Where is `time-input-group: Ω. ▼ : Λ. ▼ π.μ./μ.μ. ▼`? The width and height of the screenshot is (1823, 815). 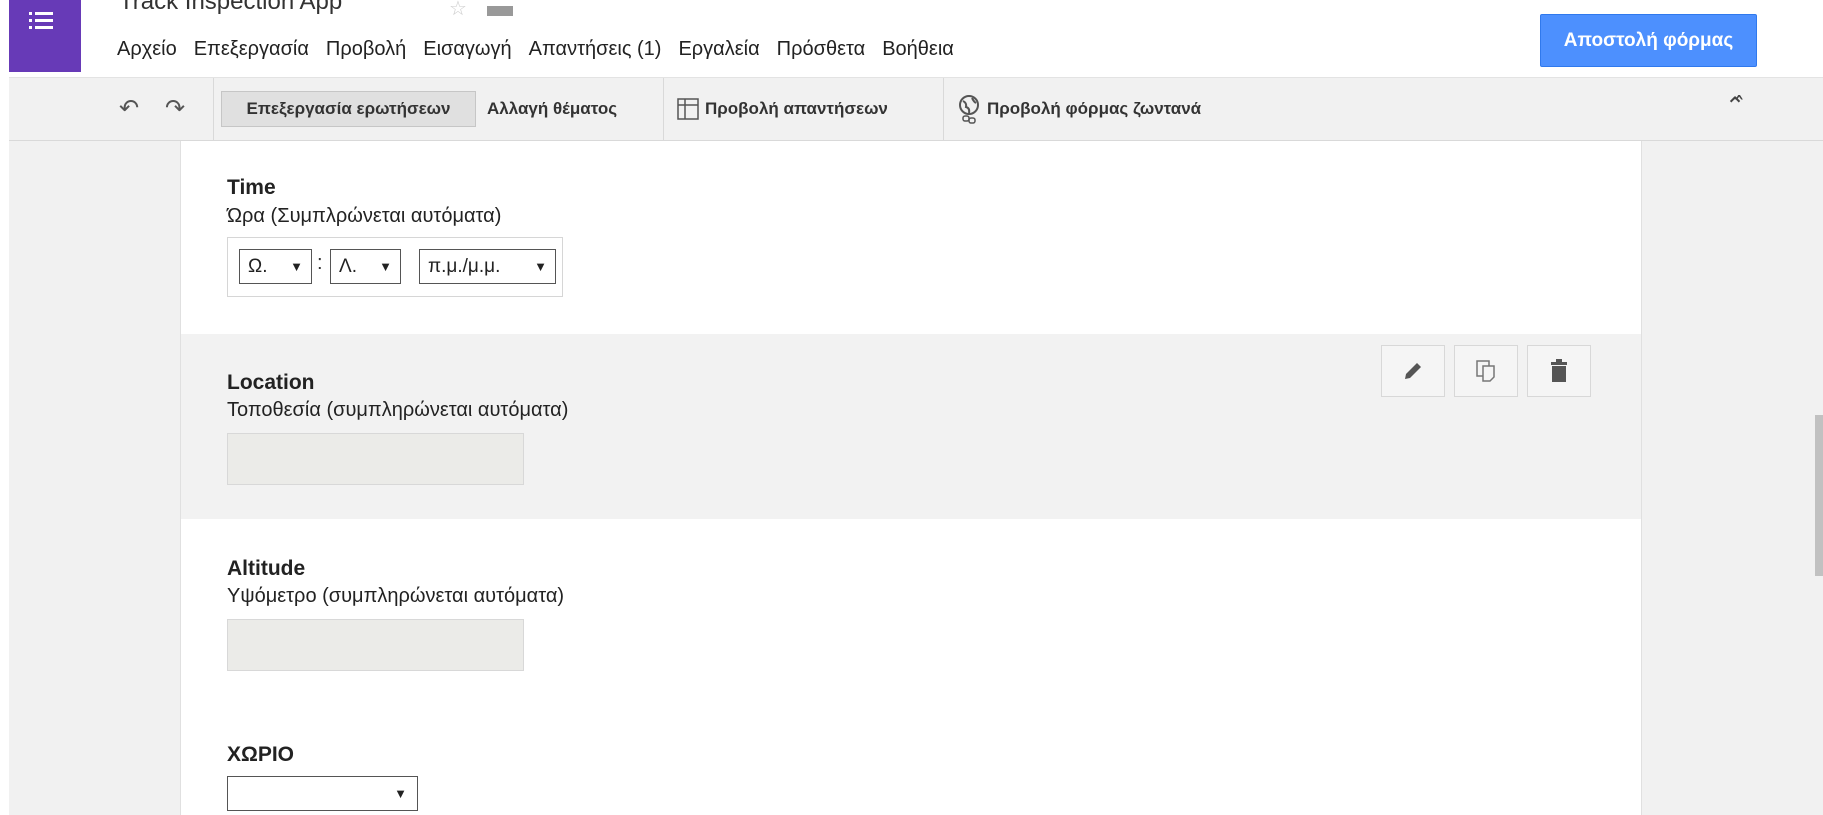 time-input-group: Ω. ▼ : Λ. ▼ π.μ./μ.μ. ▼ is located at coordinates (395, 267).